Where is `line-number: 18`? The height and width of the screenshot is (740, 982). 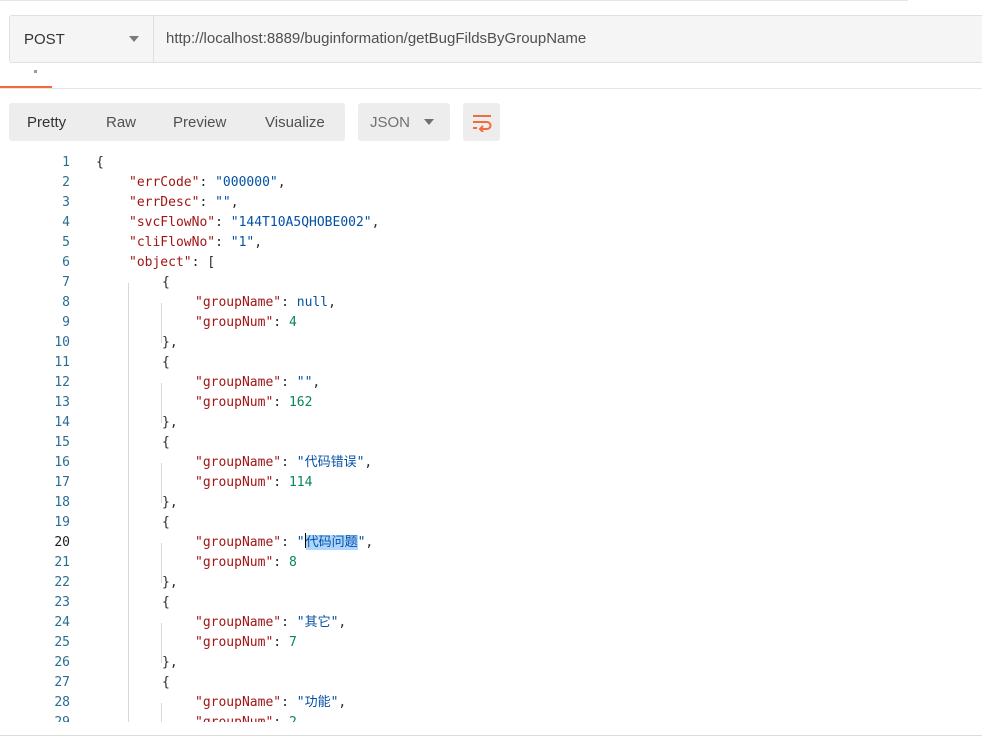
line-number: 18 is located at coordinates (62, 502).